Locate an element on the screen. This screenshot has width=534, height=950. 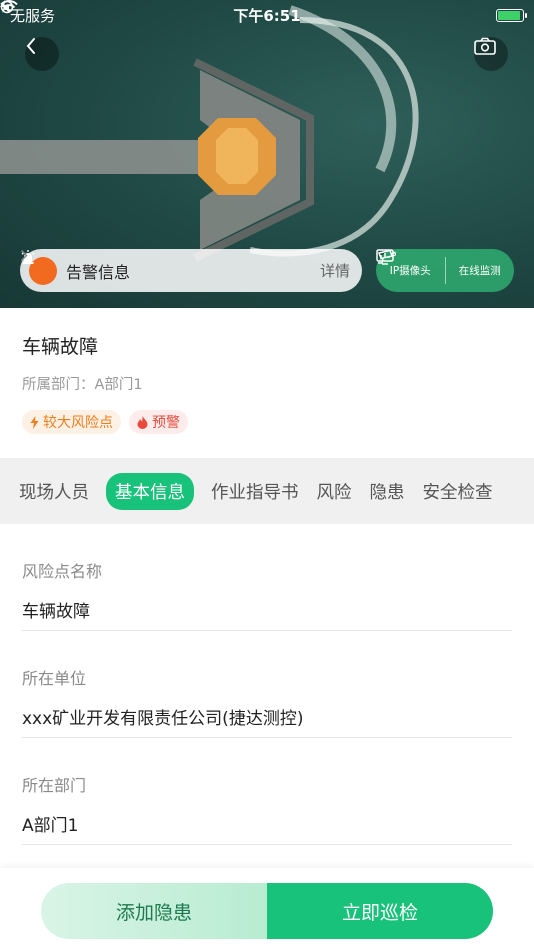
tab-bar: 现场人员 基本信息 作业指导书 风险 隐患 安全检查 is located at coordinates (267, 491).